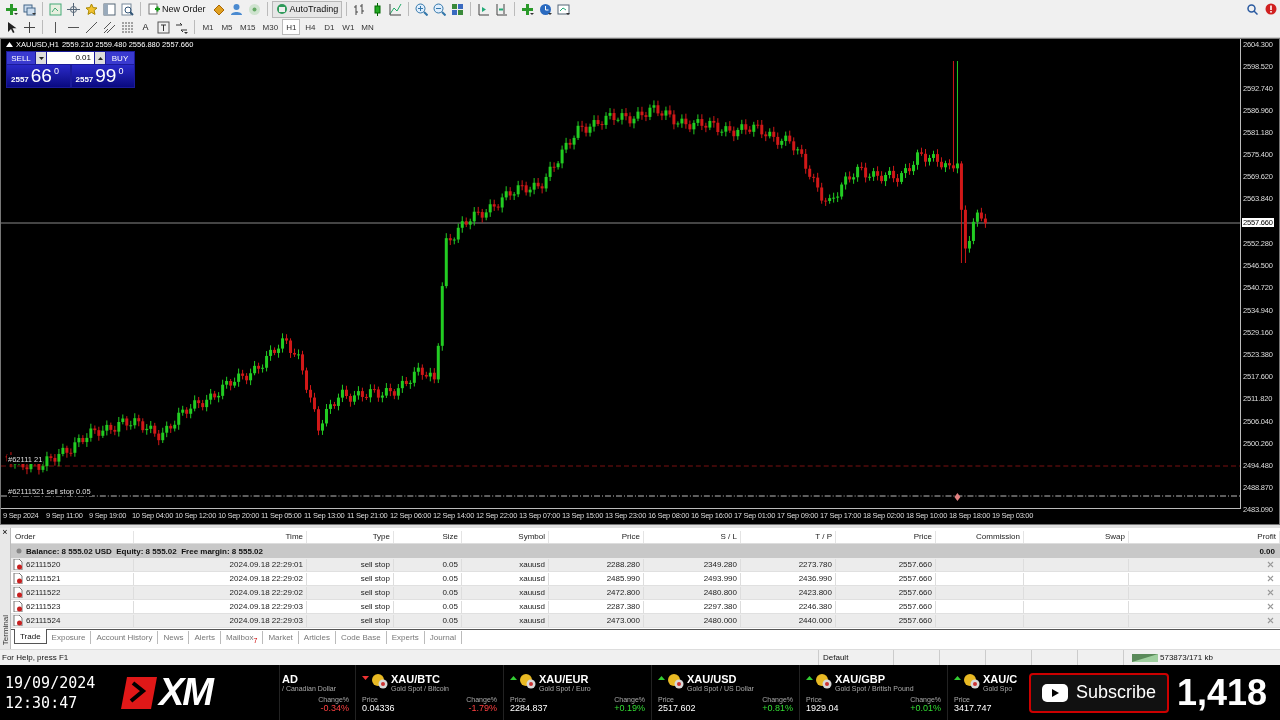 Image resolution: width=1280 pixels, height=720 pixels. Describe the element at coordinates (692, 578) in the screenshot. I see `table-cell: 2493.990` at that location.